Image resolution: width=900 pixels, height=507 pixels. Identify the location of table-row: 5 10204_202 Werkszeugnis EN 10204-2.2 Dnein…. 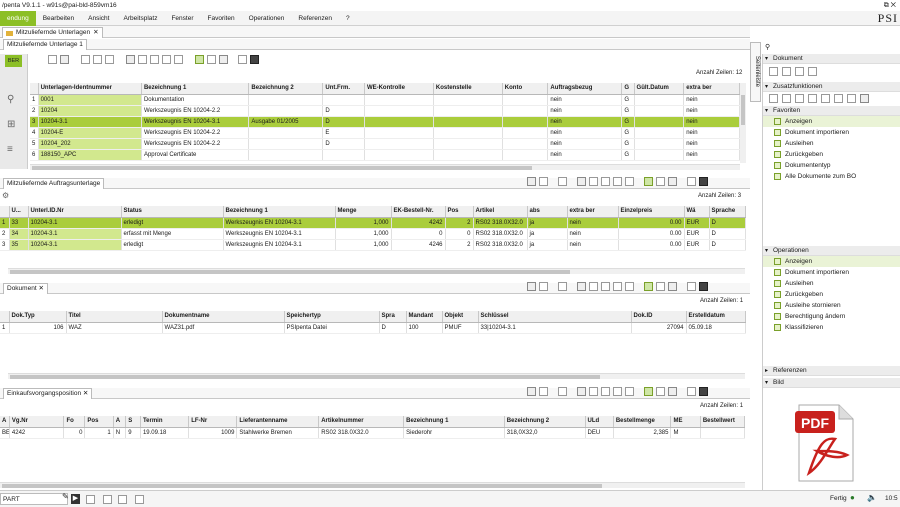
(385, 144).